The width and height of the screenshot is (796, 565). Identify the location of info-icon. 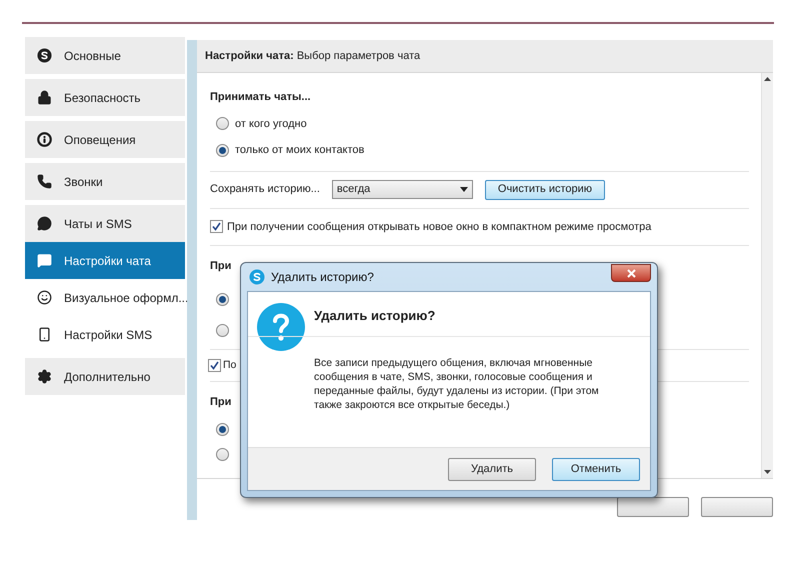
(44, 139).